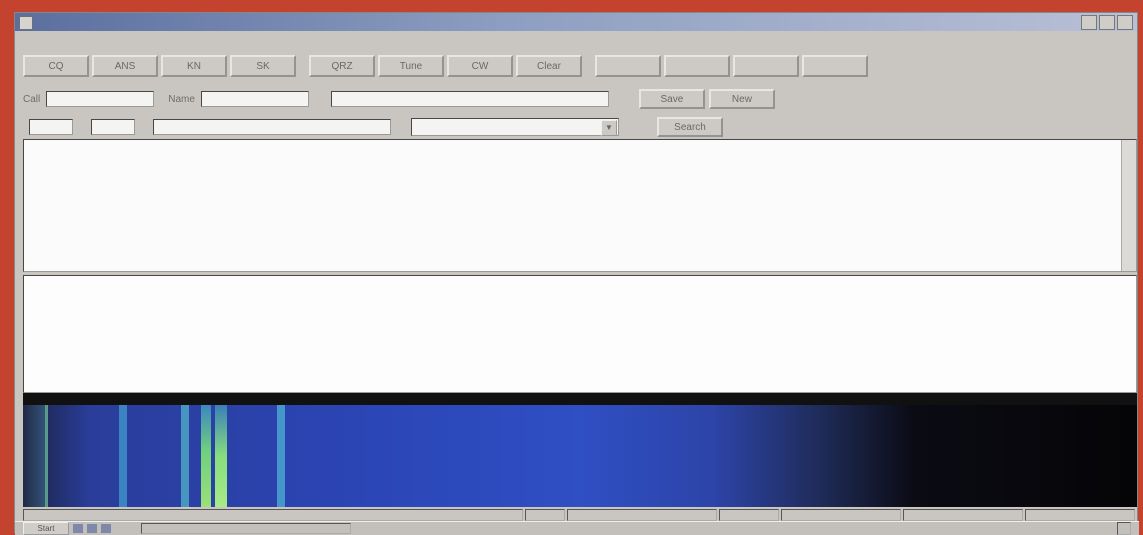  What do you see at coordinates (690, 127) in the screenshot?
I see `search-button: Search` at bounding box center [690, 127].